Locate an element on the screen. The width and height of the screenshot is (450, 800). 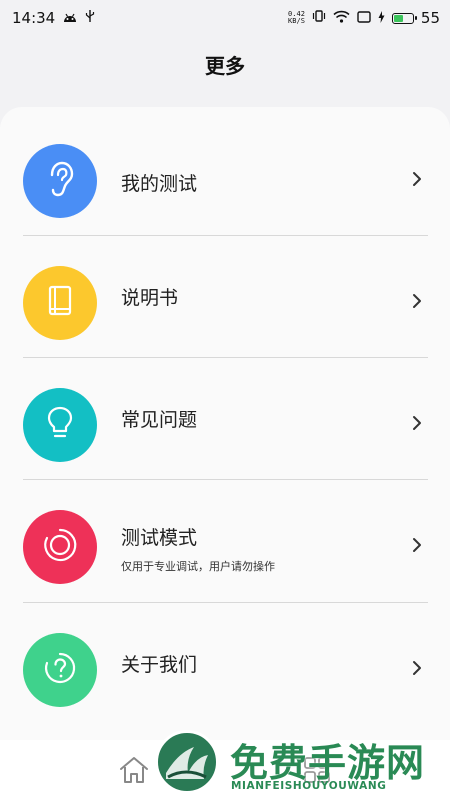
watermark: 免费手游网 MIANFEISHOUYOUWANG is located at coordinates (300, 765).